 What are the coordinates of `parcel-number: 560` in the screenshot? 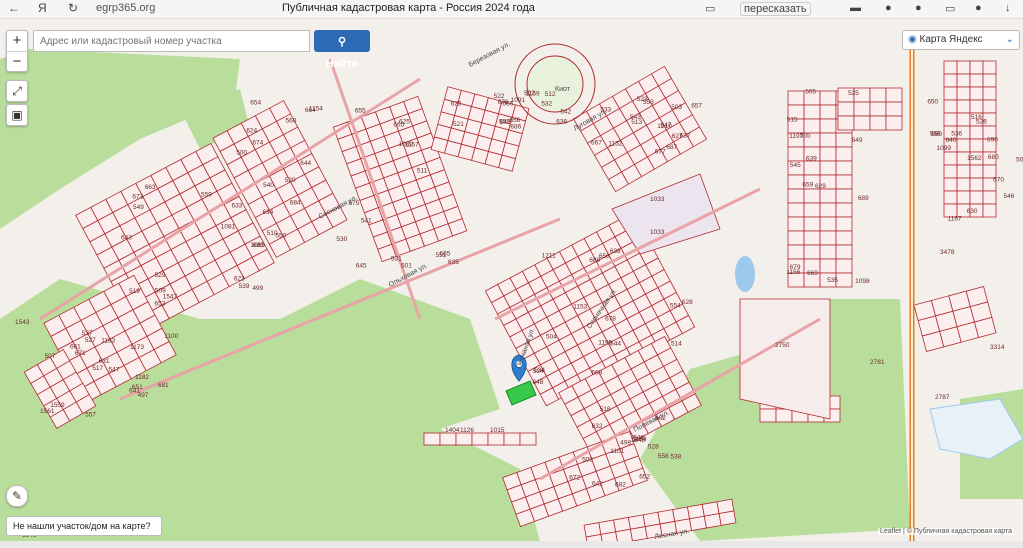 It's located at (291, 120).